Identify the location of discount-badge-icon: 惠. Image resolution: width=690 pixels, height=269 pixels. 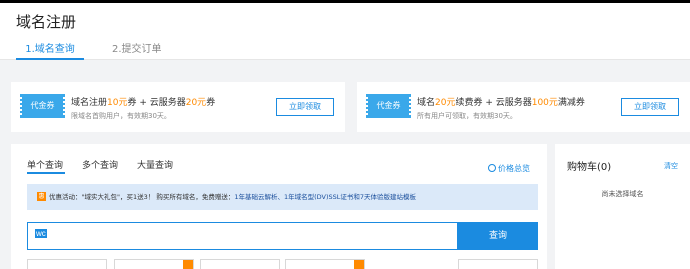
(41, 196).